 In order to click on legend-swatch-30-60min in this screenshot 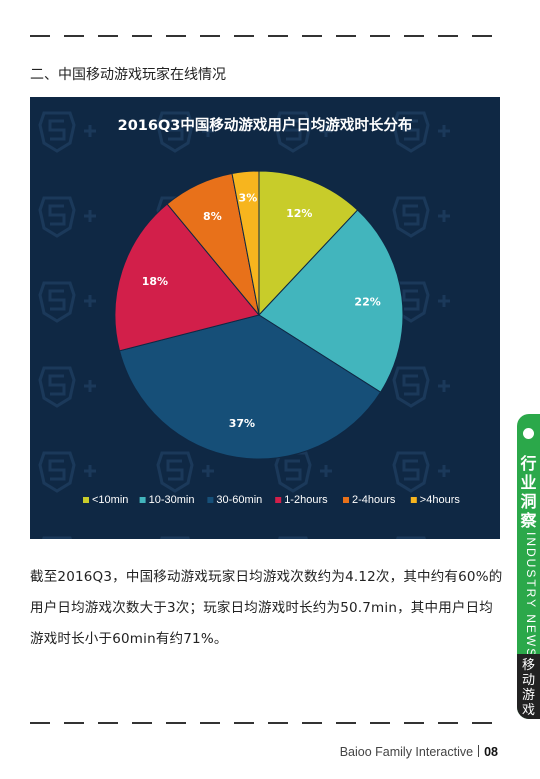, I will do `click(210, 500)`.